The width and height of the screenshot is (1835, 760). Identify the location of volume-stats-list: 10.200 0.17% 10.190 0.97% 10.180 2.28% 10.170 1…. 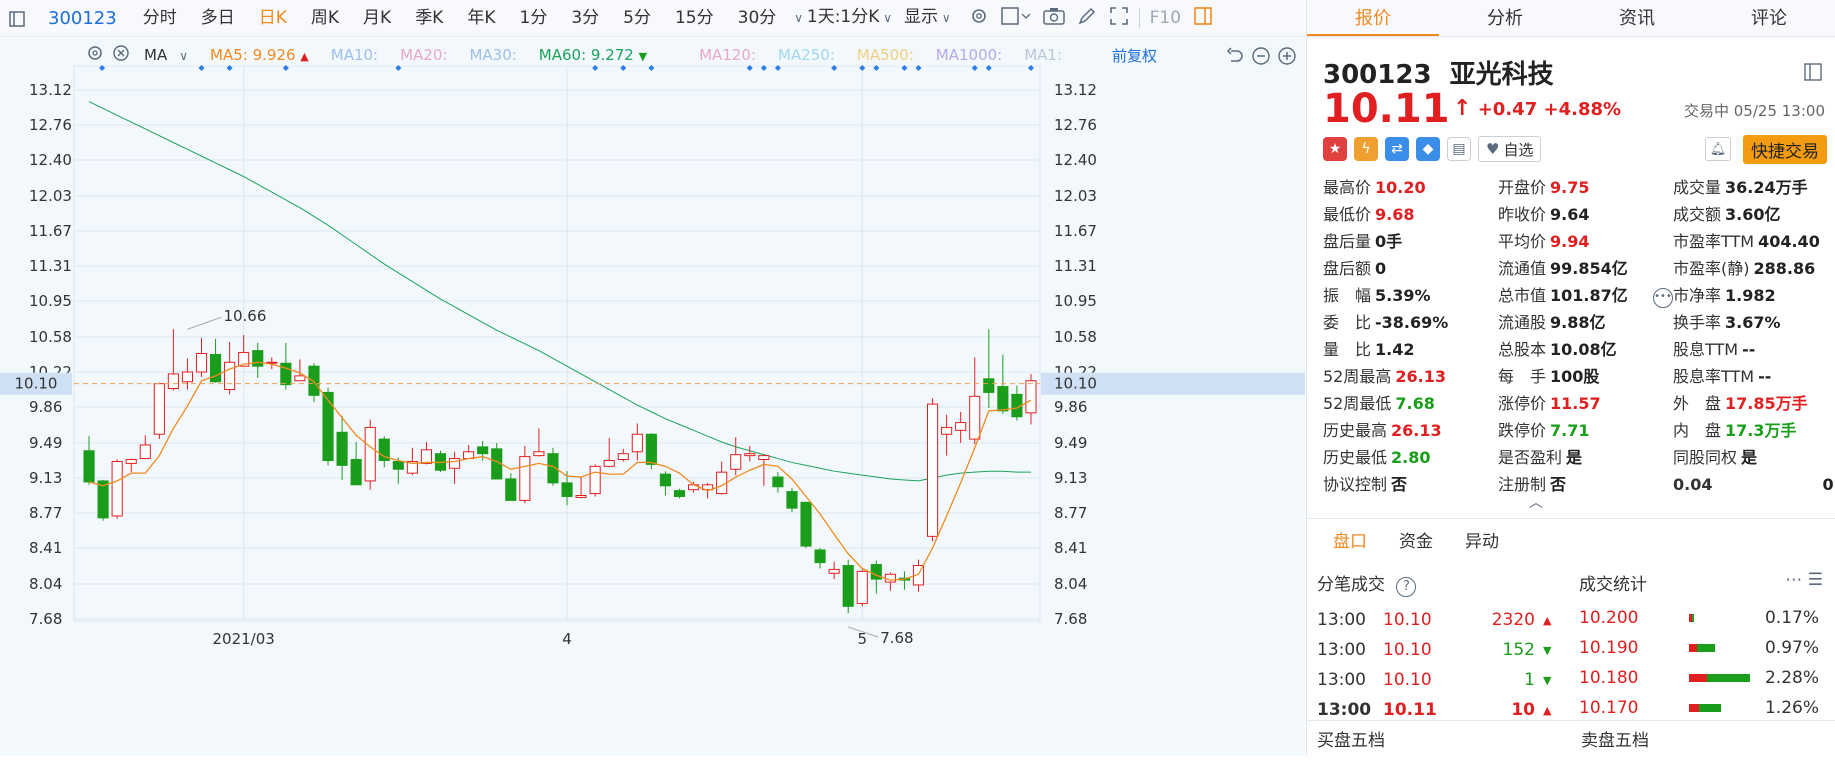
(1704, 660).